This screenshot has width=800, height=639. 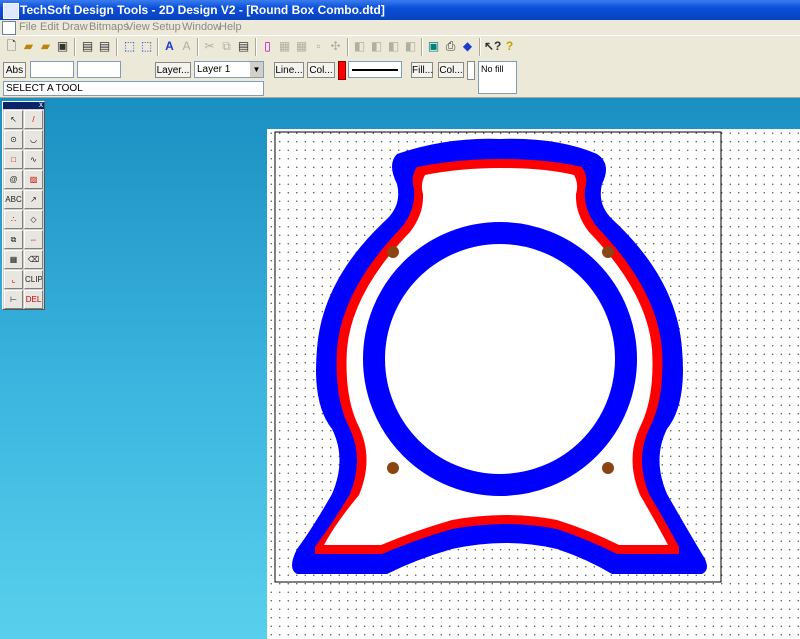 What do you see at coordinates (33, 239) in the screenshot?
I see `align-tool: ⇔` at bounding box center [33, 239].